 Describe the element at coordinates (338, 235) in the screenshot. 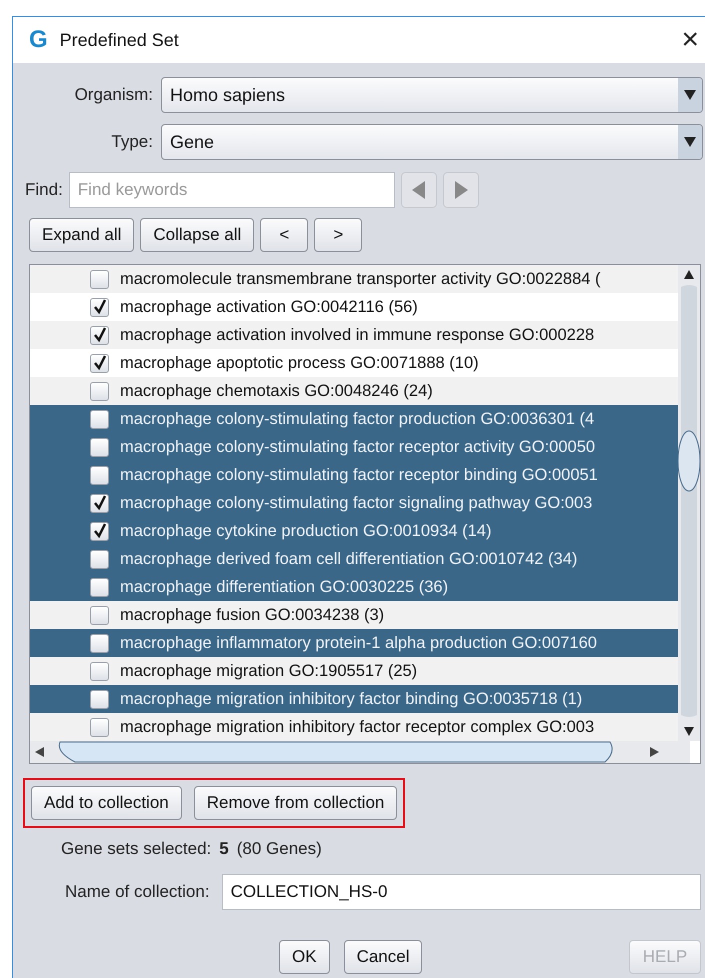

I see `toolbar-button: >` at that location.